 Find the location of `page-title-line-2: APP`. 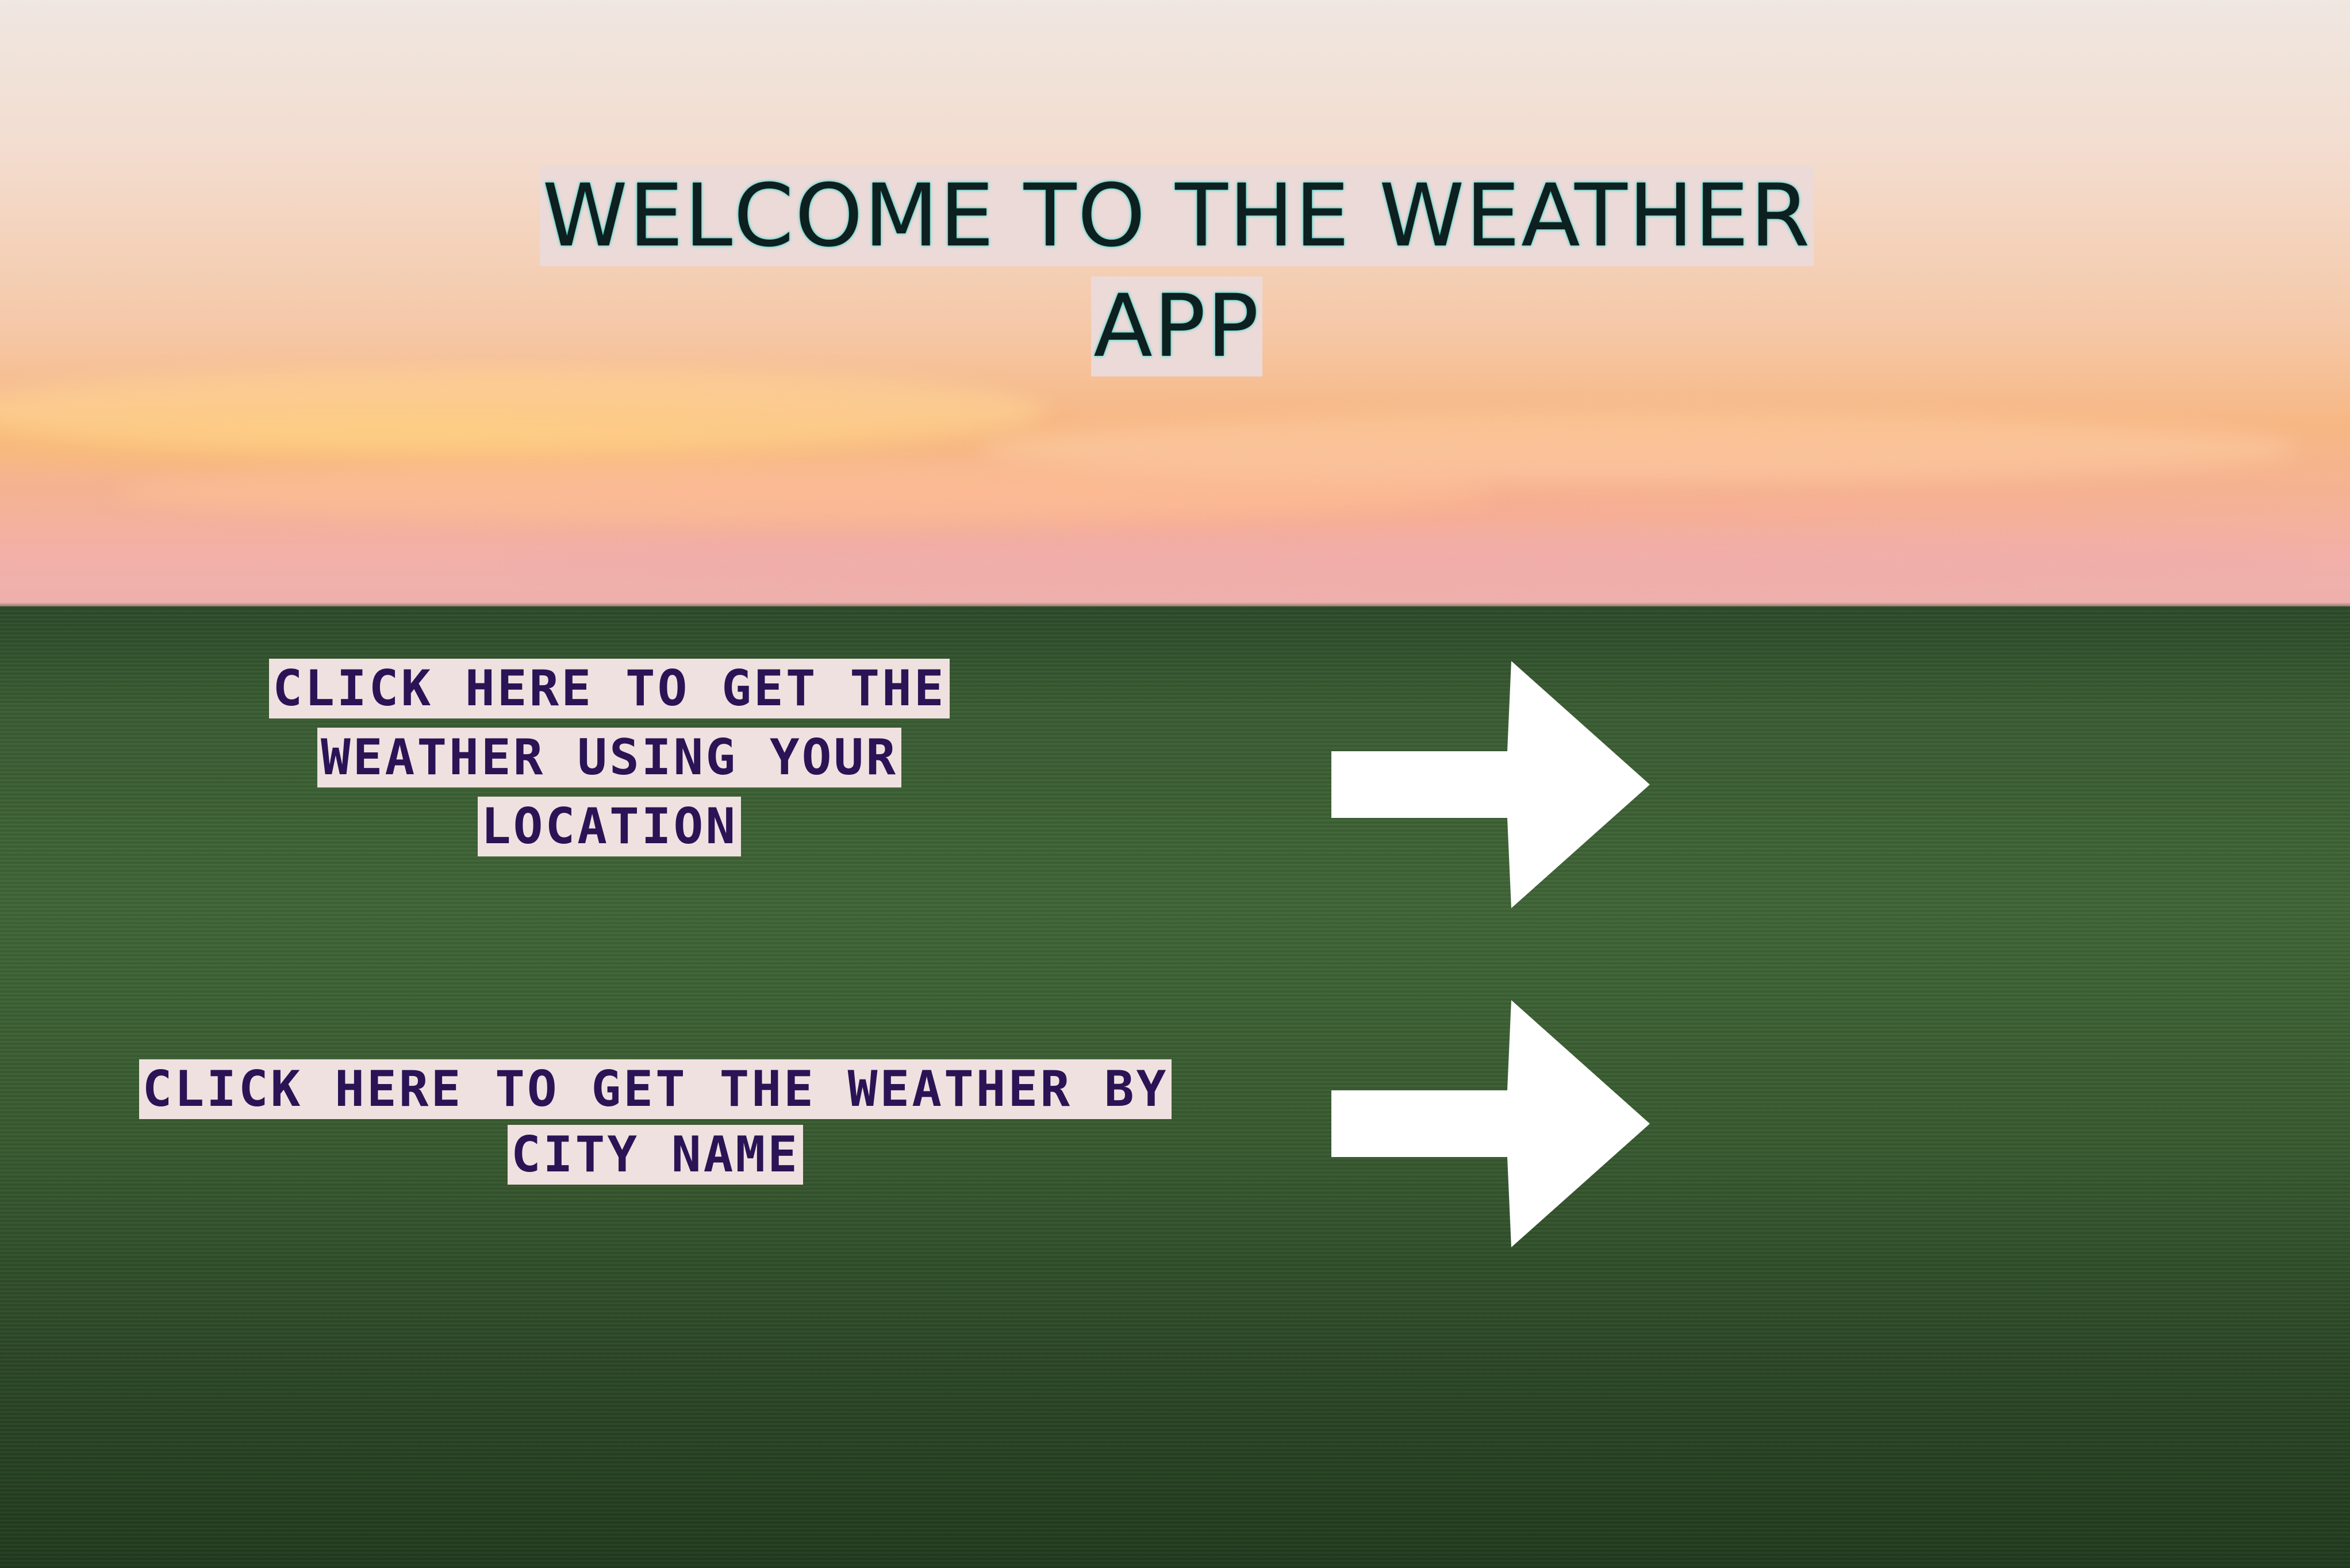

page-title-line-2: APP is located at coordinates (1176, 326).